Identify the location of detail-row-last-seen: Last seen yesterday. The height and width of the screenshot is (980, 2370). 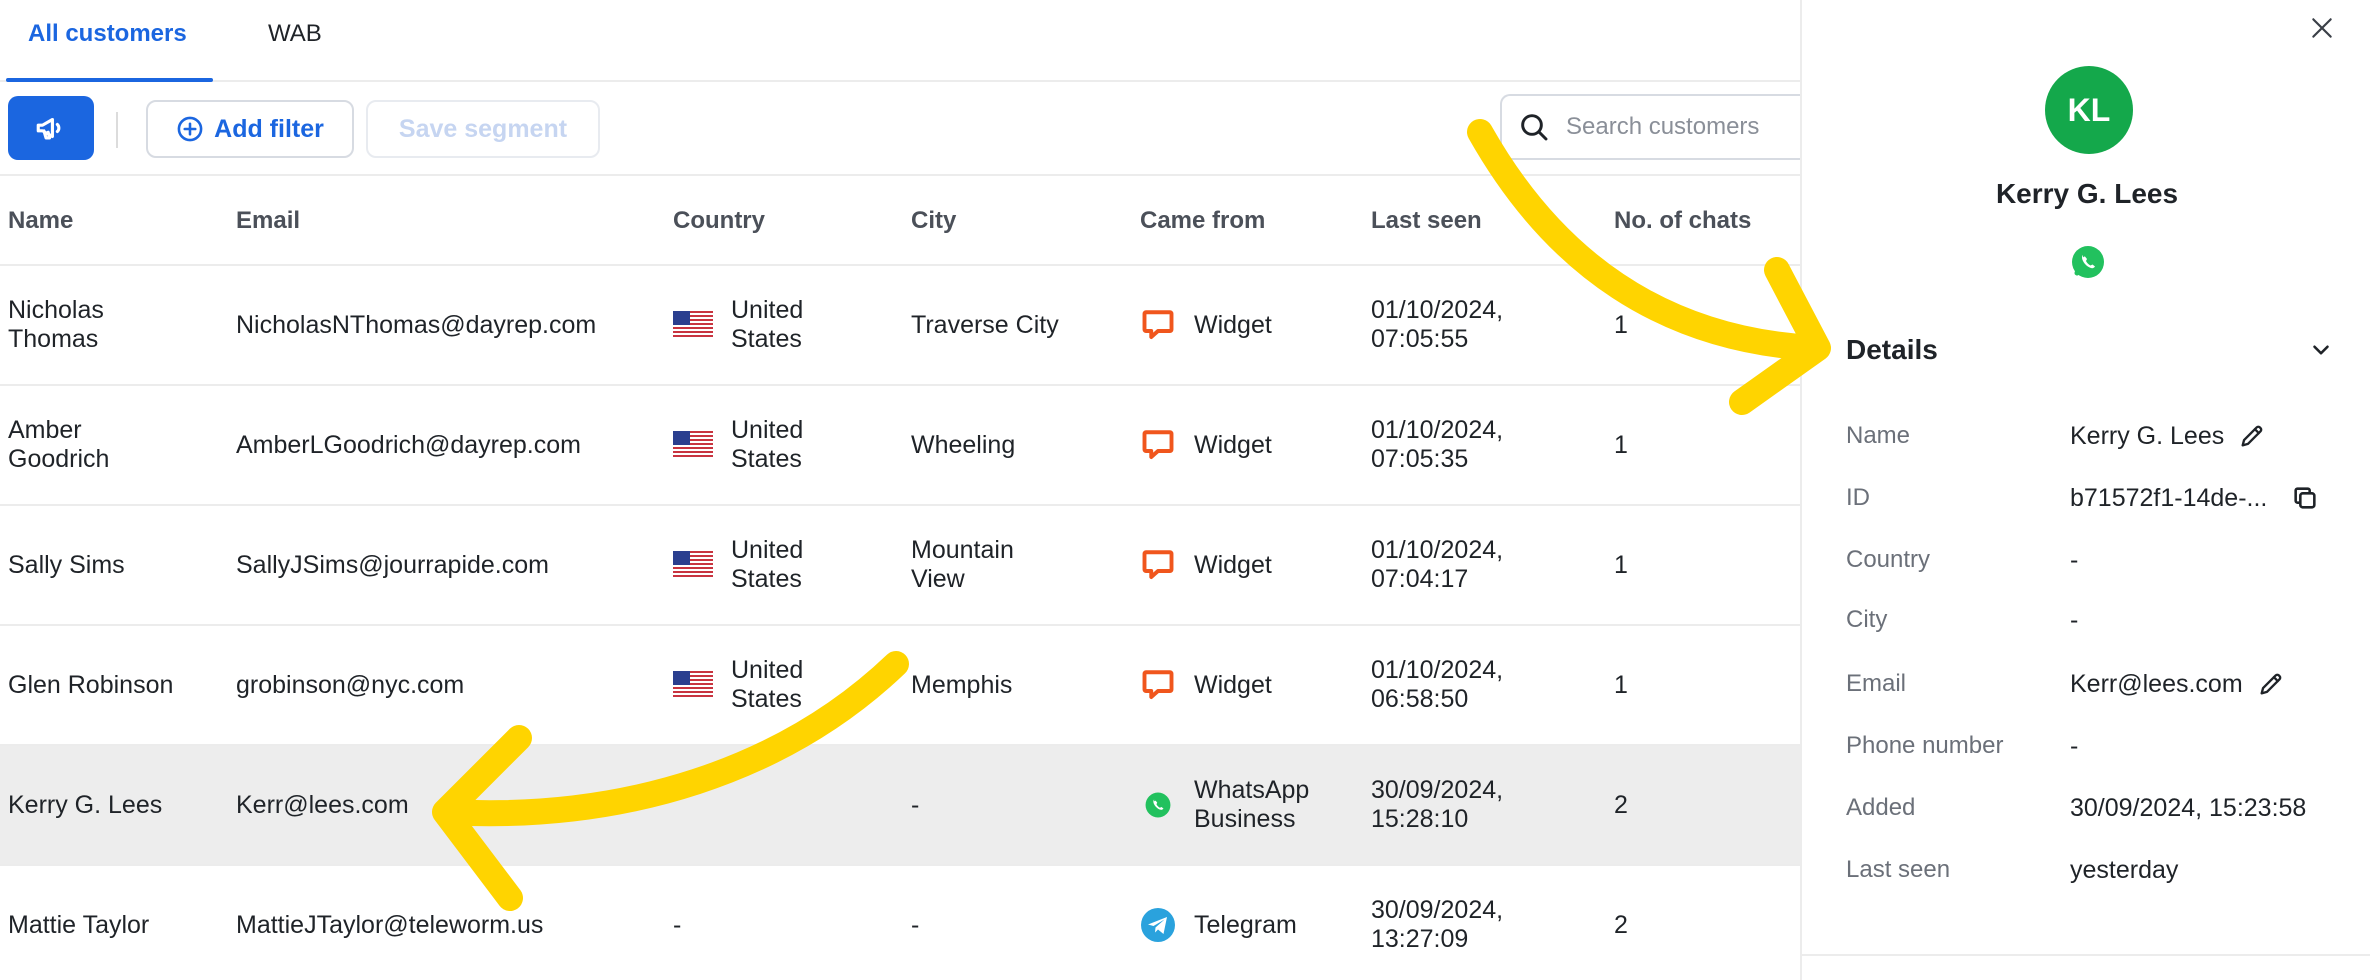
(2093, 870).